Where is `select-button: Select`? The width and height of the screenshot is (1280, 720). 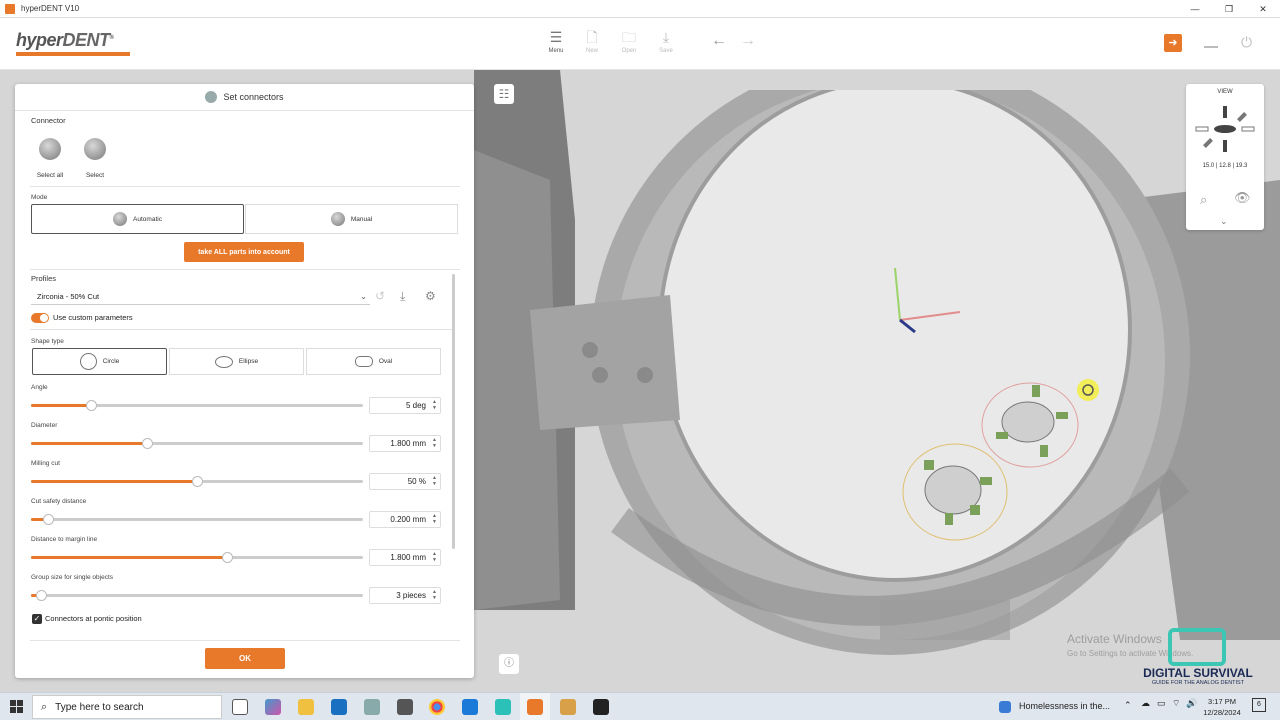
select-button: Select is located at coordinates (95, 158).